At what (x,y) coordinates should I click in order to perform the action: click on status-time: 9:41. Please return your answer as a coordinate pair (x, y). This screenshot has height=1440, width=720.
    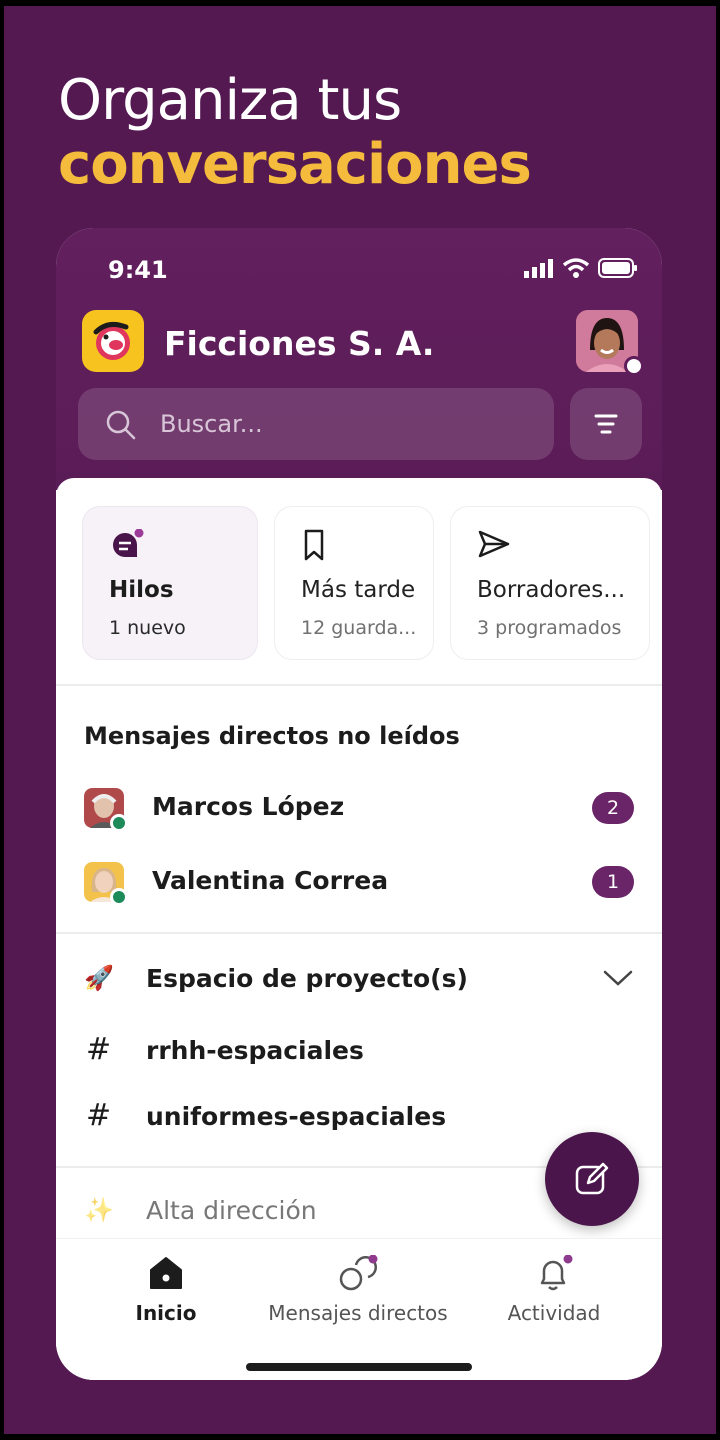
    Looking at the image, I should click on (138, 270).